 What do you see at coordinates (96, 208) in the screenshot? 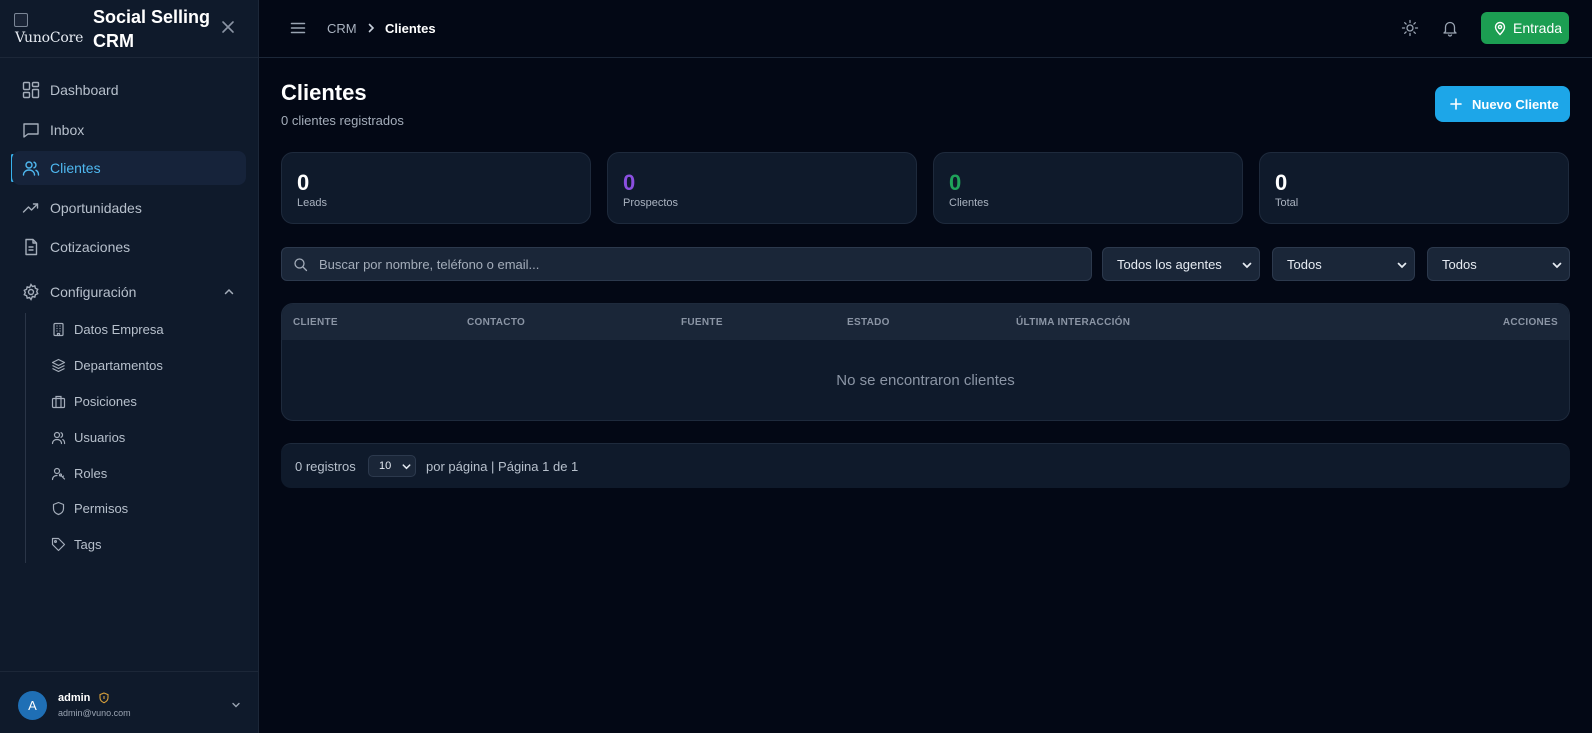
I see `sidebar-item-label: Oportunidades` at bounding box center [96, 208].